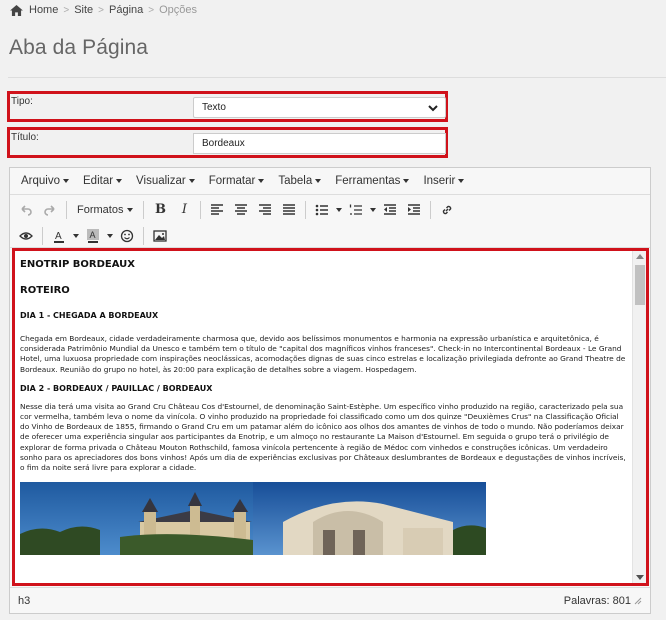  Describe the element at coordinates (178, 10) in the screenshot. I see `breadcrumb-current: Opções` at that location.